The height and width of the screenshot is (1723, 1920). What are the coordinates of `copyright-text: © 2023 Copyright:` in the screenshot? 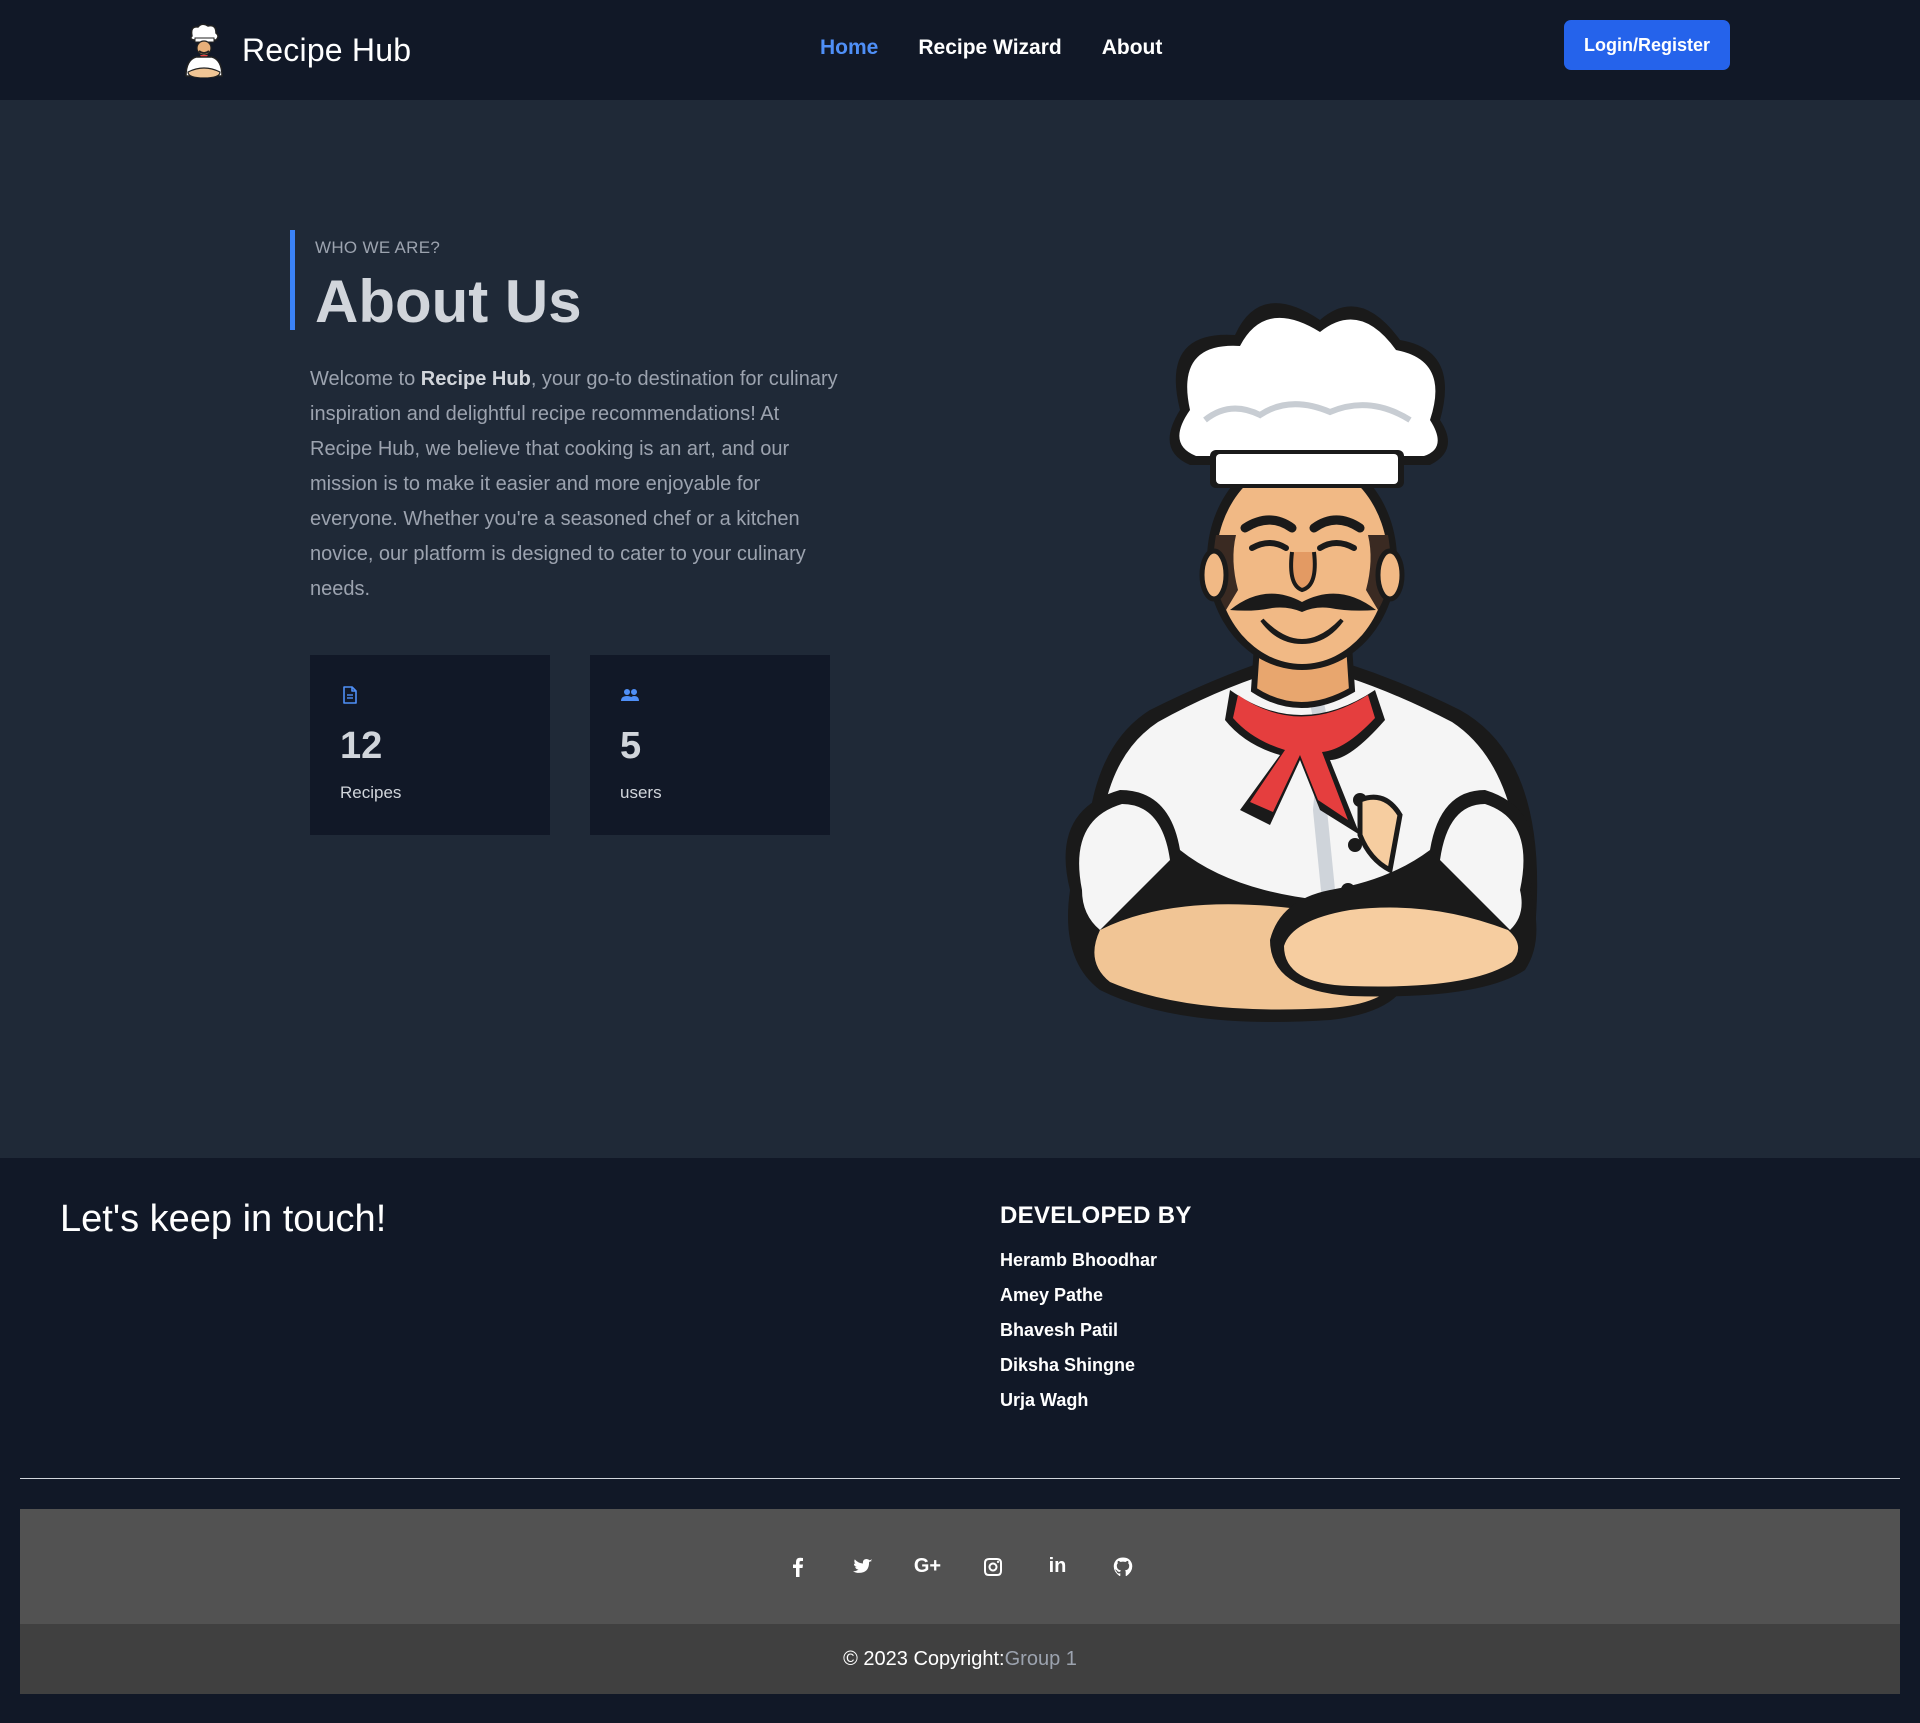 It's located at (924, 1658).